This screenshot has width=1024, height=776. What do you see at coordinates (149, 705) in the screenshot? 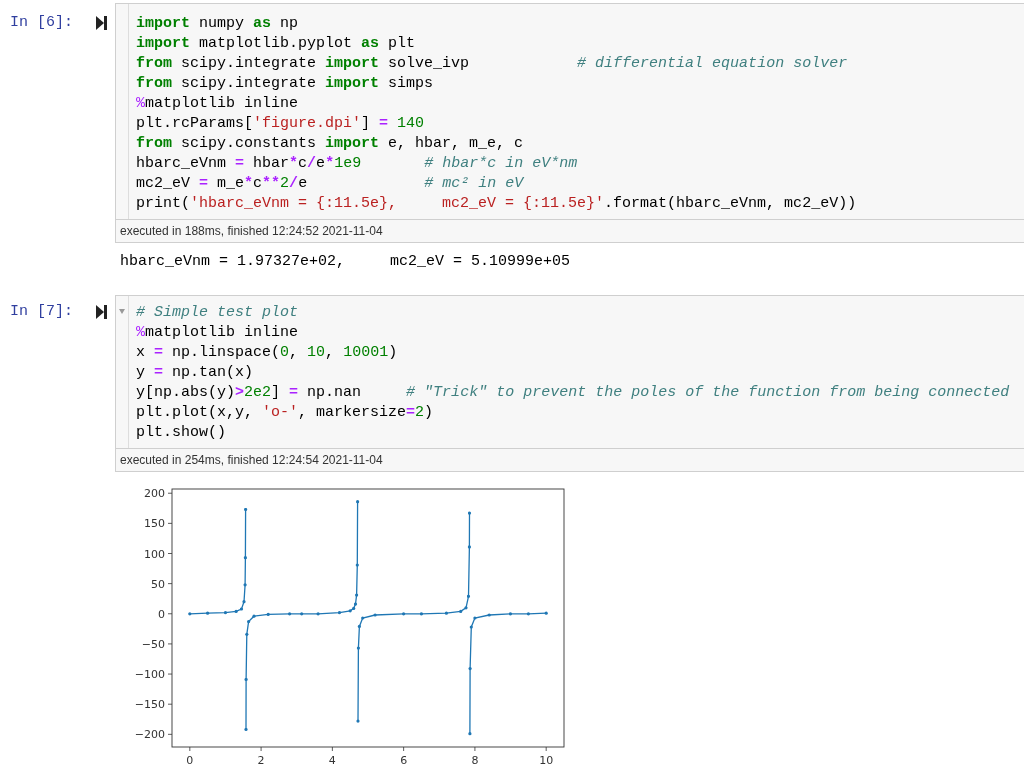
I see `tick-label: −150` at bounding box center [149, 705].